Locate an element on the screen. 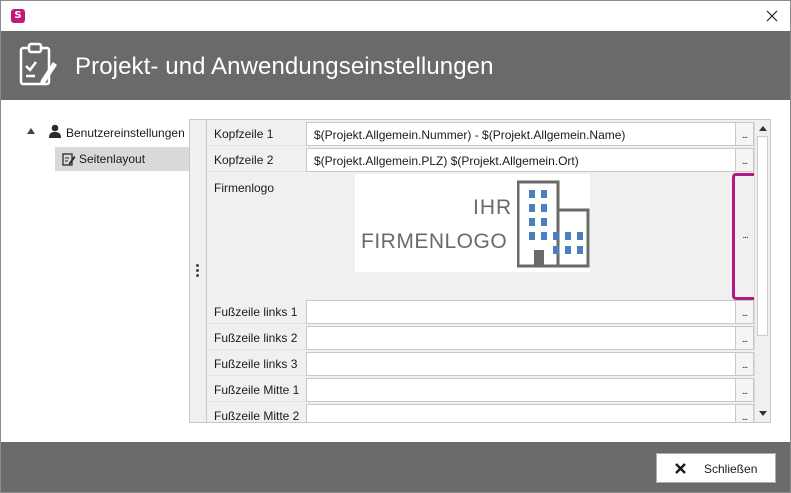 This screenshot has width=791, height=493. tree-item-seitenlayout: Seitenlayout is located at coordinates (122, 159).